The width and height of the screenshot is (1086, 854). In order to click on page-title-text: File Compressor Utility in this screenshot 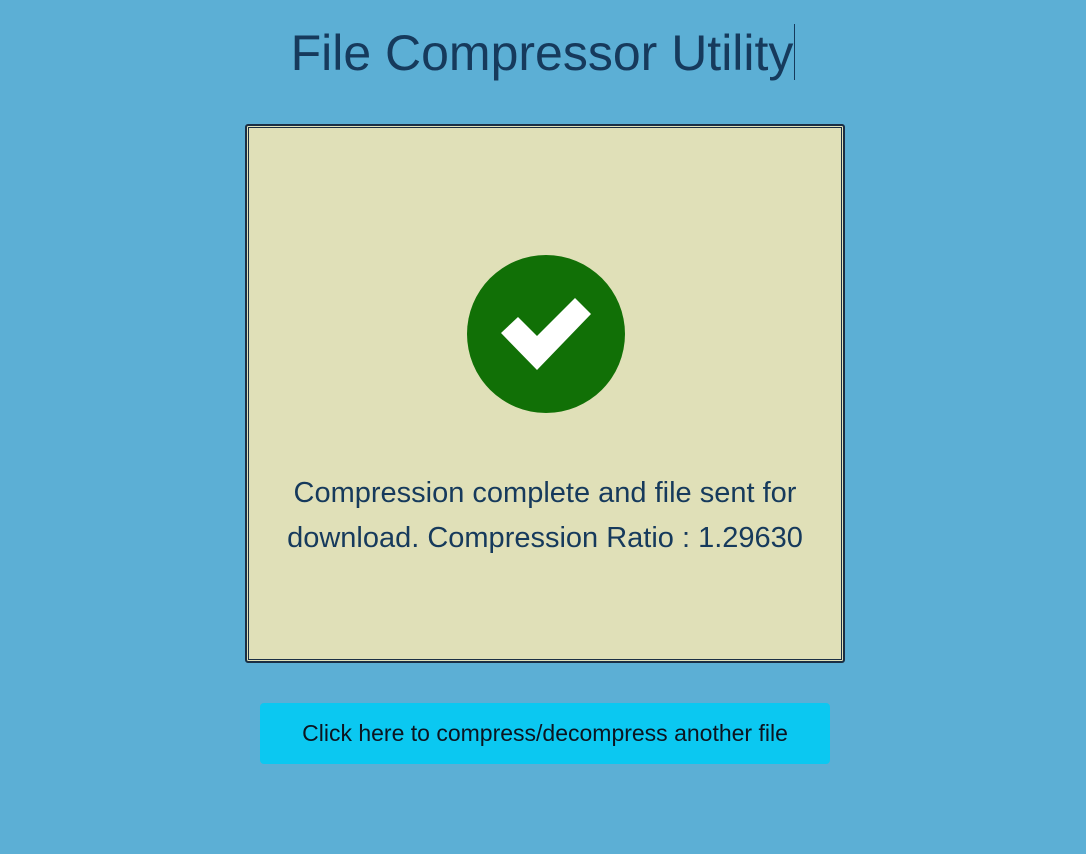, I will do `click(542, 53)`.